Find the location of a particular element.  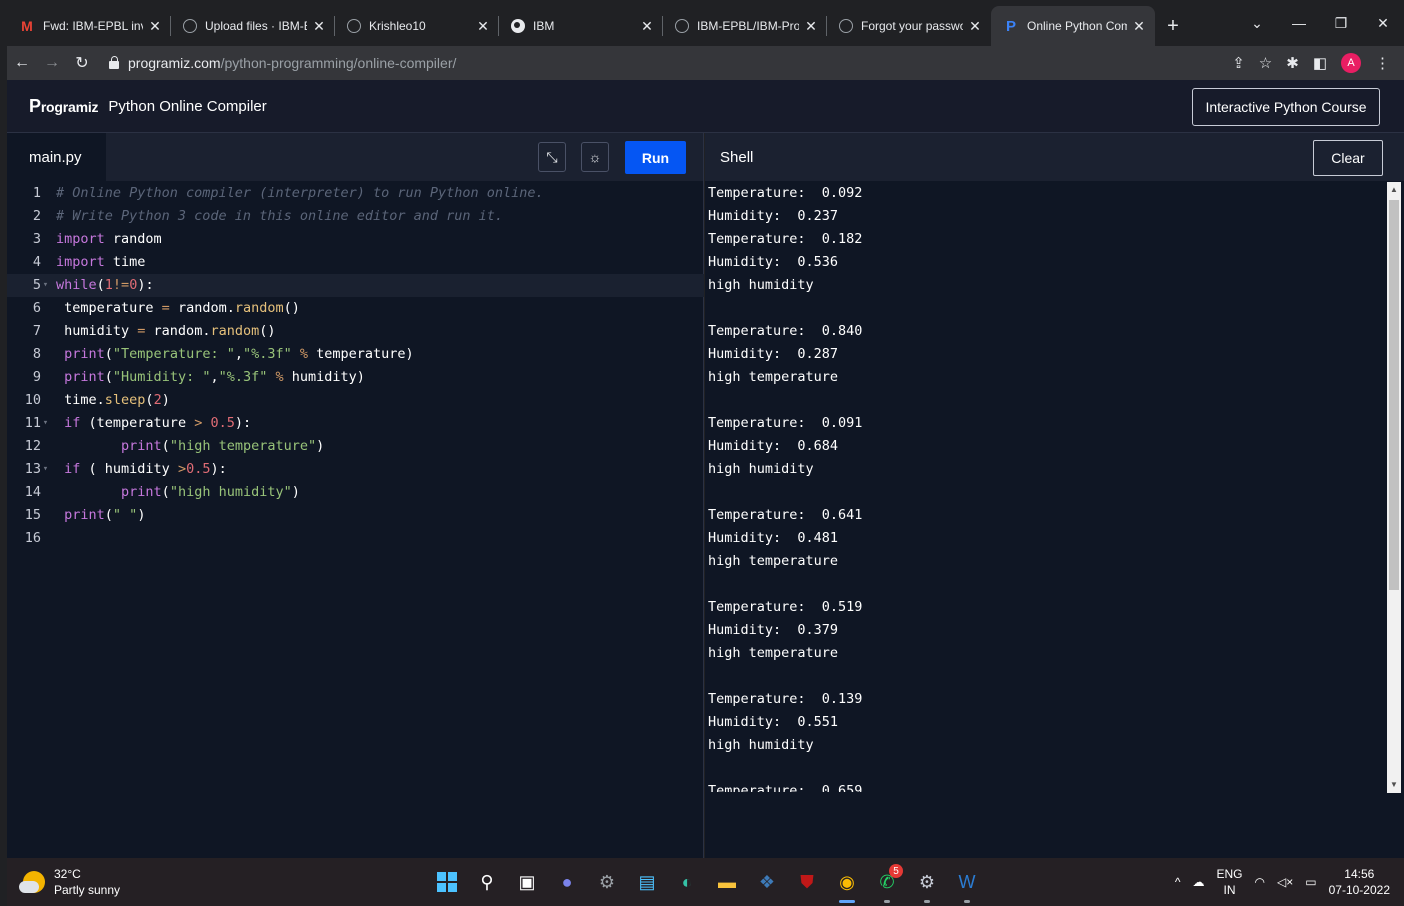

code-line: 11 ▾ if (temperature > 0.5): is located at coordinates (355, 423).